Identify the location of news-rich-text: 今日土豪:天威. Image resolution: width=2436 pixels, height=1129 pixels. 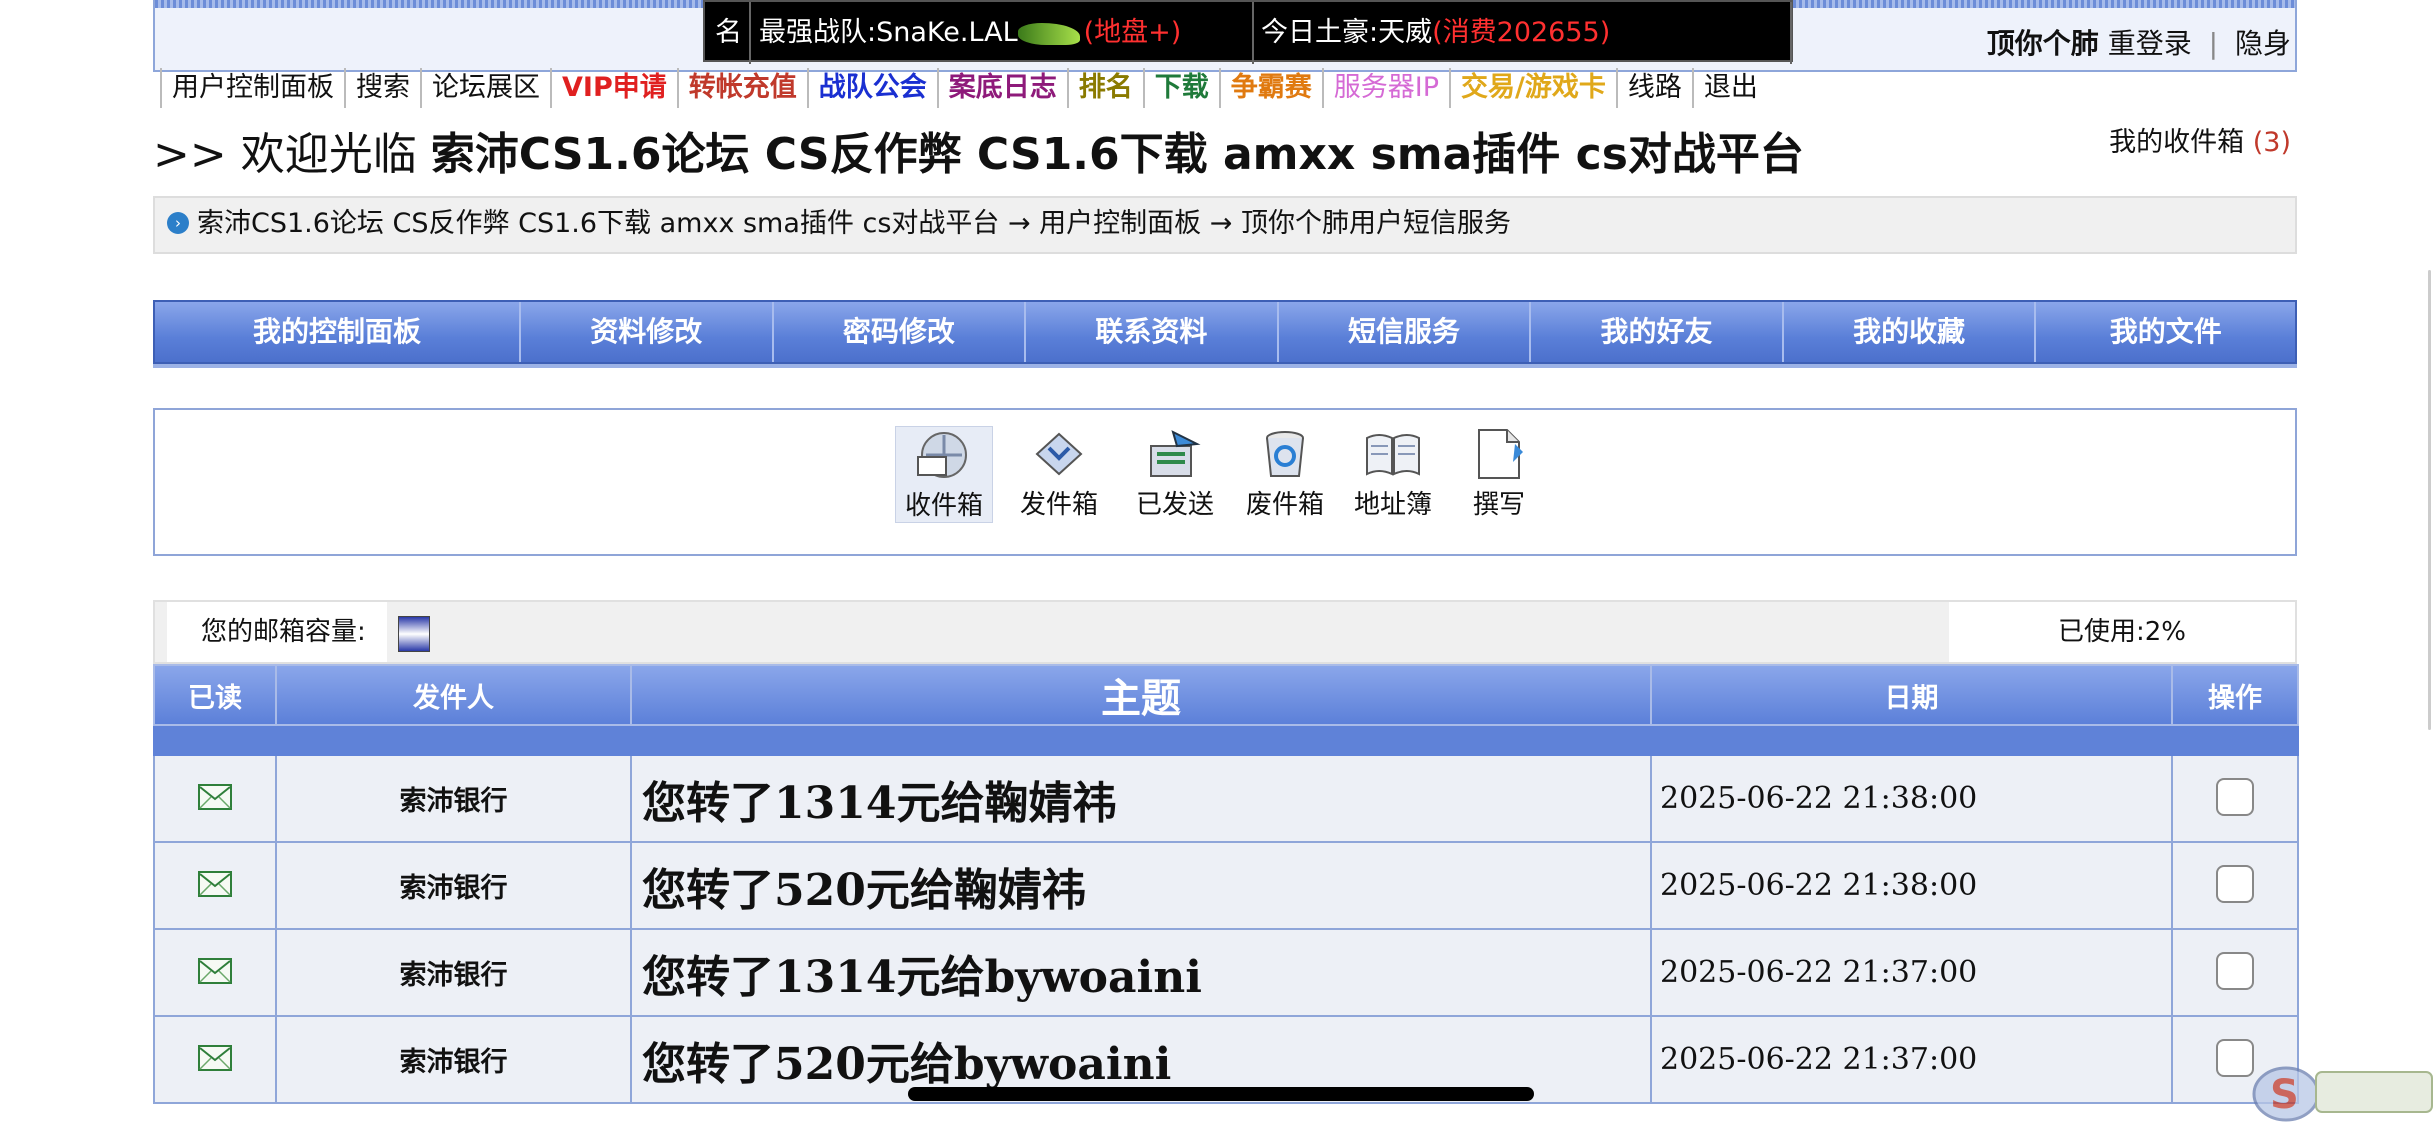
(1347, 32).